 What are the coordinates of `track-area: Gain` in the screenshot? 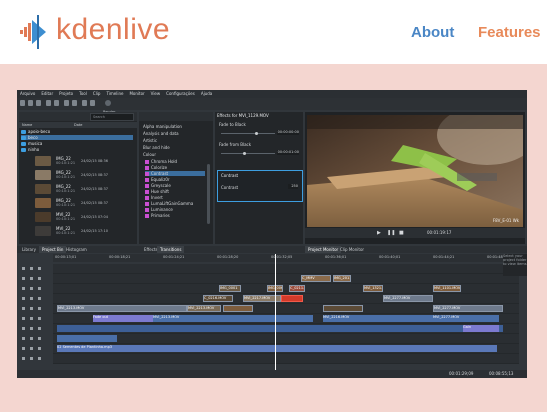 It's located at (286, 329).